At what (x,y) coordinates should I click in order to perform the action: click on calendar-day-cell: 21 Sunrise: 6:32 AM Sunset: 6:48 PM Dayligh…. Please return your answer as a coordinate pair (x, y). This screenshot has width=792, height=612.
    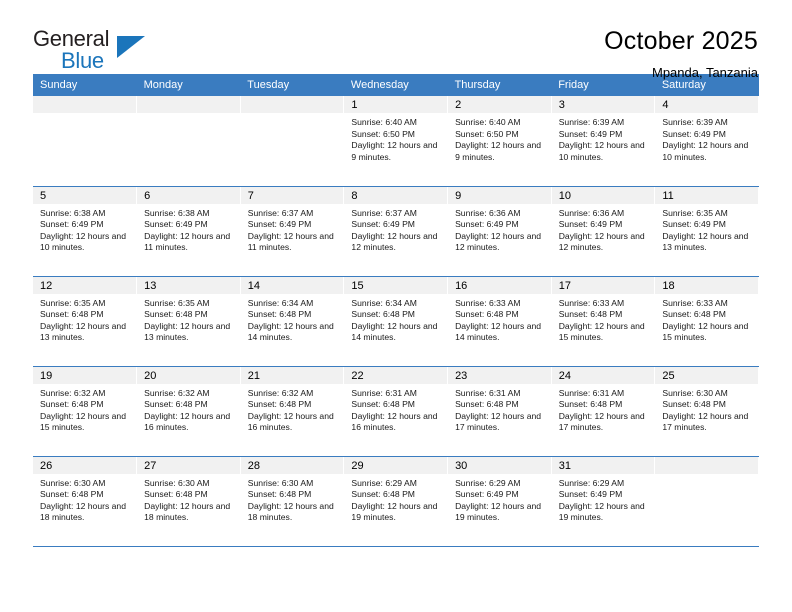
    Looking at the image, I should click on (292, 411).